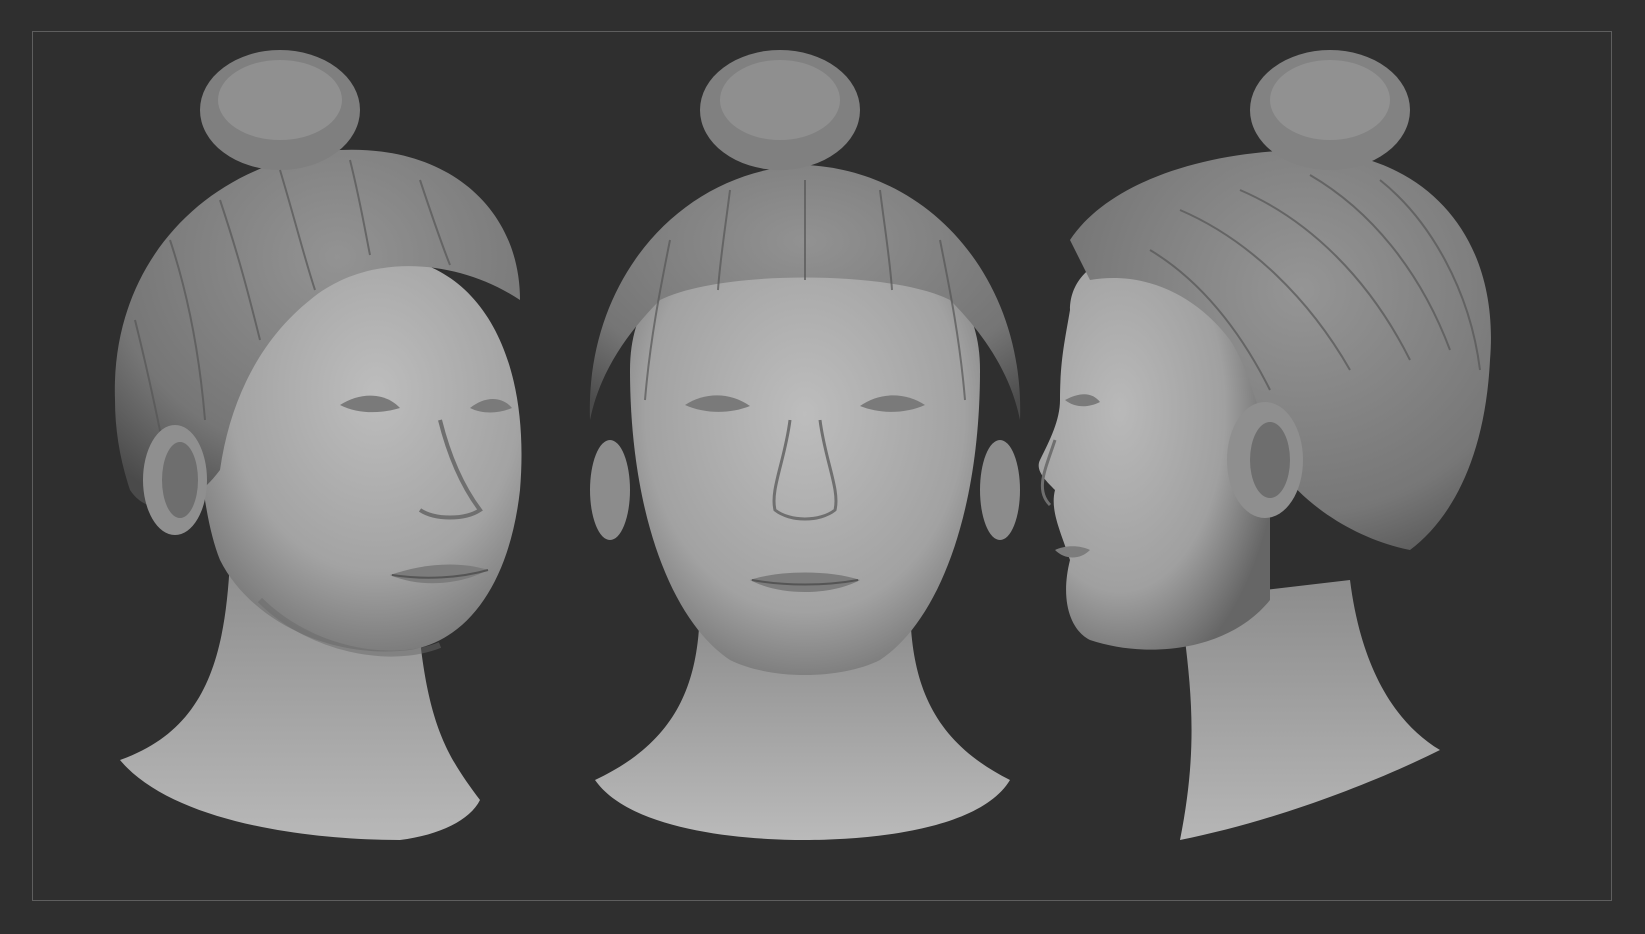 The width and height of the screenshot is (1645, 934). Describe the element at coordinates (610, 490) in the screenshot. I see `ear-left` at that location.